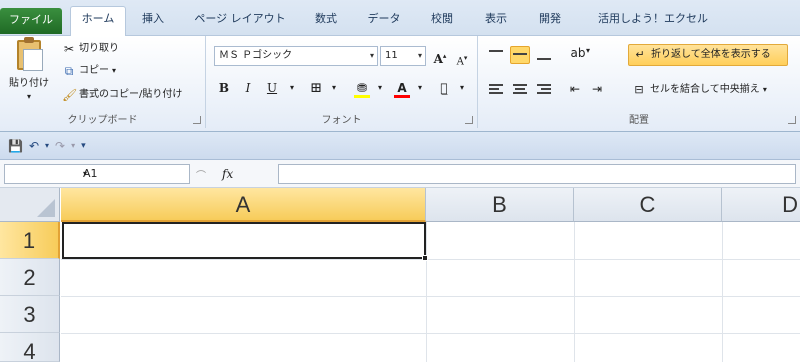 Image resolution: width=800 pixels, height=362 pixels. What do you see at coordinates (272, 88) in the screenshot?
I see `underline-button: U` at bounding box center [272, 88].